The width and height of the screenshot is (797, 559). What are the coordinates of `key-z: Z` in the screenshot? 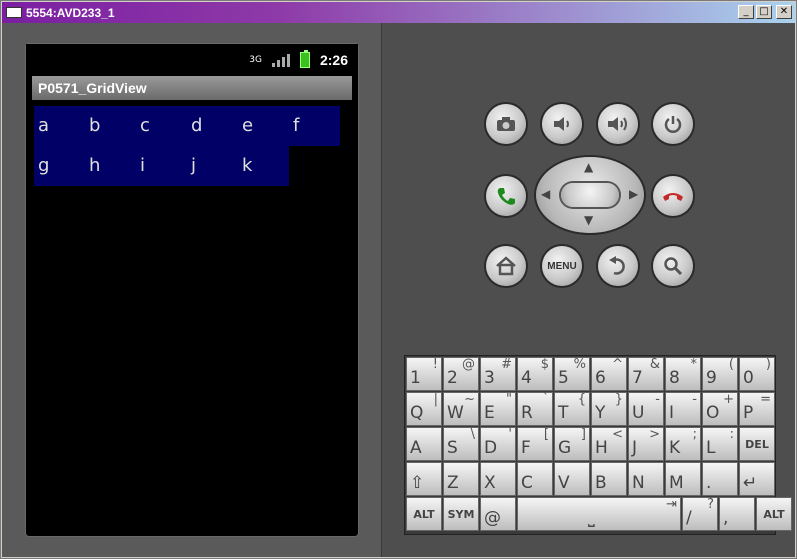 It's located at (461, 479).